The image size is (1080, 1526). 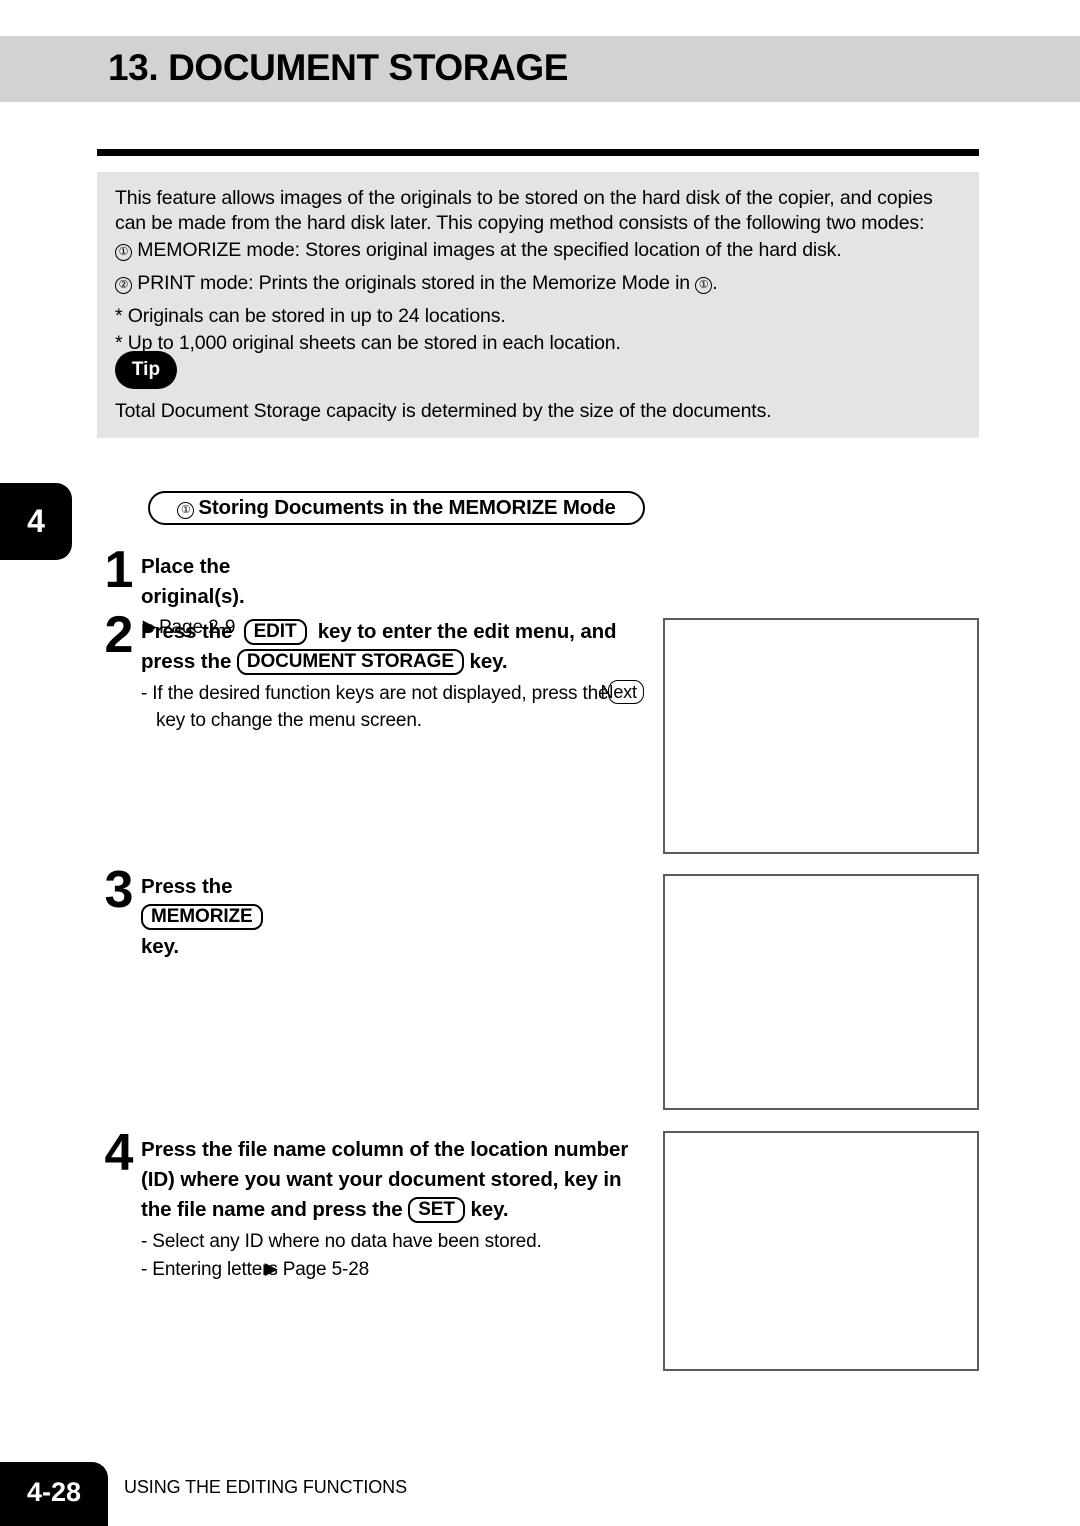 I want to click on step-2-number: 2, so click(x=119, y=635).